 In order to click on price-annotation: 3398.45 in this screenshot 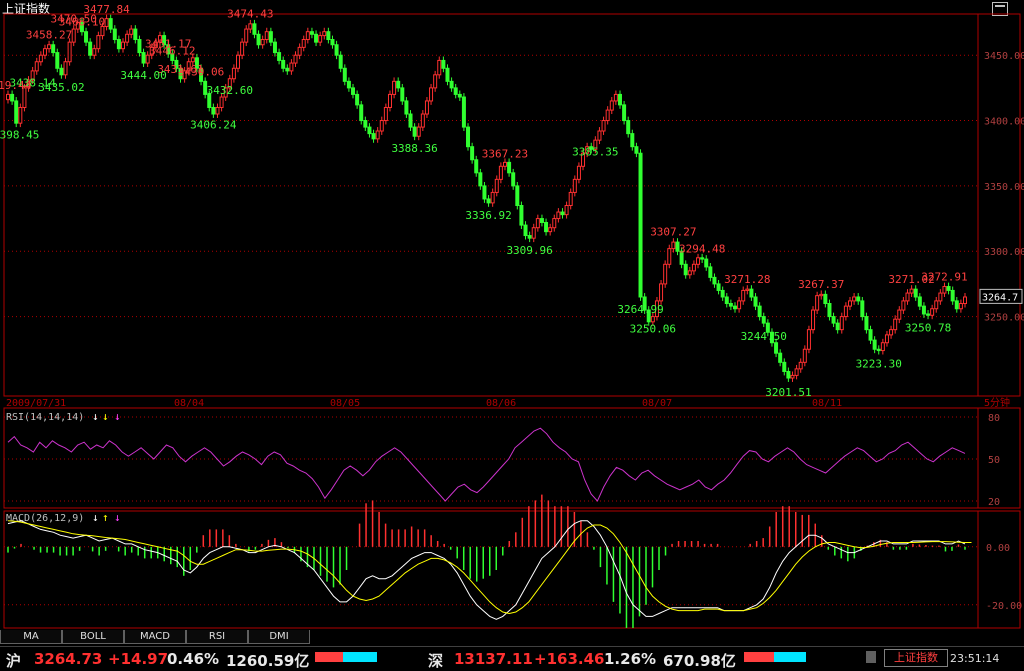, I will do `click(19, 135)`.